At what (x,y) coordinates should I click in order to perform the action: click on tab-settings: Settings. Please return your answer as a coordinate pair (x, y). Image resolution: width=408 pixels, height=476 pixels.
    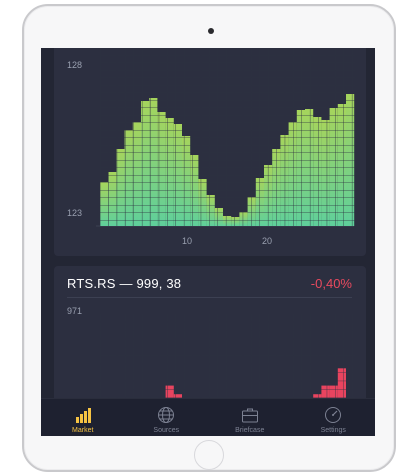
    Looking at the image, I should click on (334, 417).